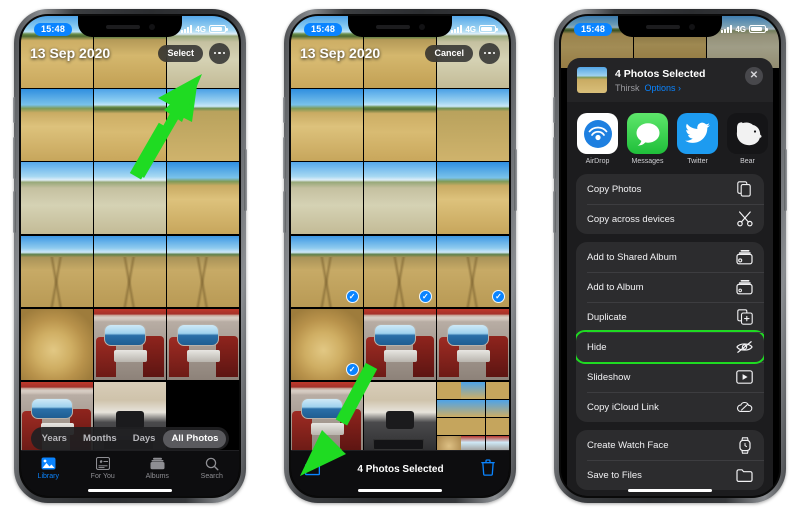  Describe the element at coordinates (670, 287) in the screenshot. I see `action-add-to-album: Add to Album` at that location.